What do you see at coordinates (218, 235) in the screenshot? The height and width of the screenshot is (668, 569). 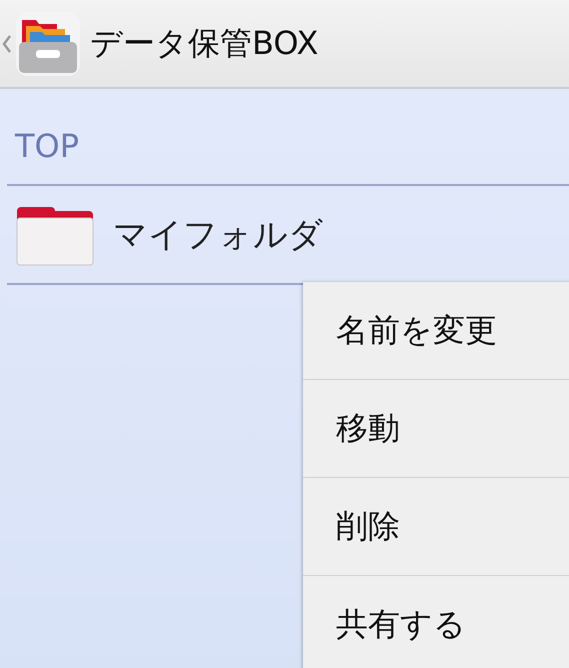 I see `folder-name: マイフォルダ` at bounding box center [218, 235].